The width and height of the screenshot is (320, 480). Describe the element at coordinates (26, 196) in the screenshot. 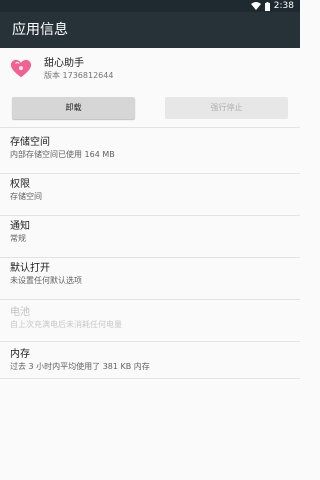

I see `setting-summary: 存储空间` at that location.